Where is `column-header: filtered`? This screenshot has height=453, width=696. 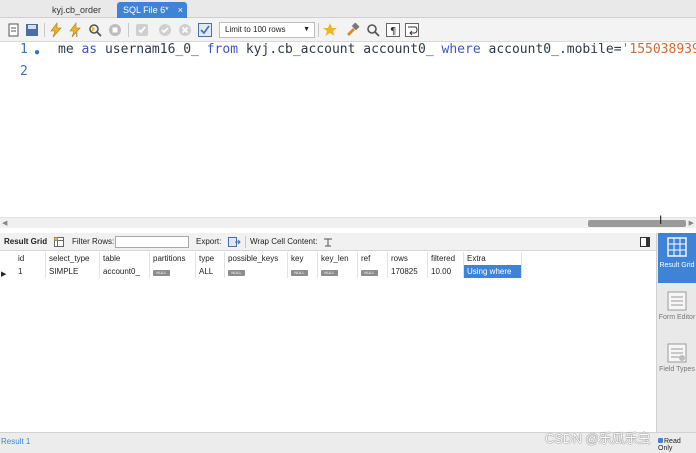 column-header: filtered is located at coordinates (446, 258).